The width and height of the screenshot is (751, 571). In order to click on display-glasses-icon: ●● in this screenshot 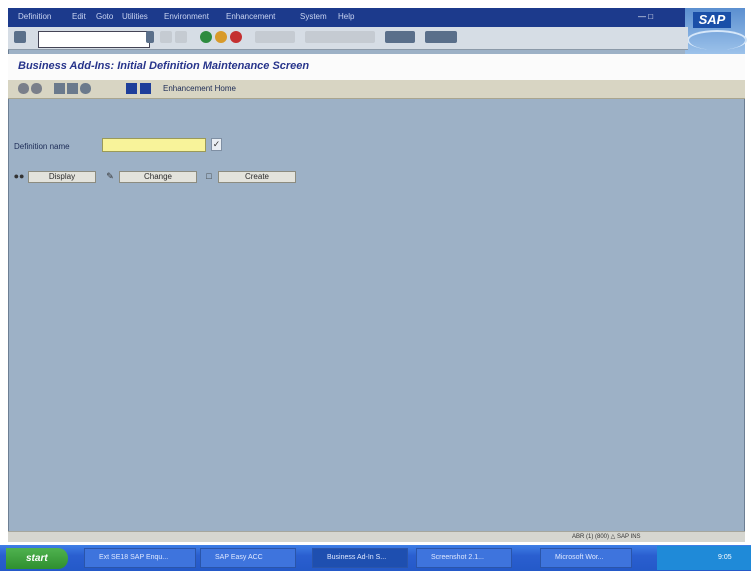, I will do `click(19, 176)`.